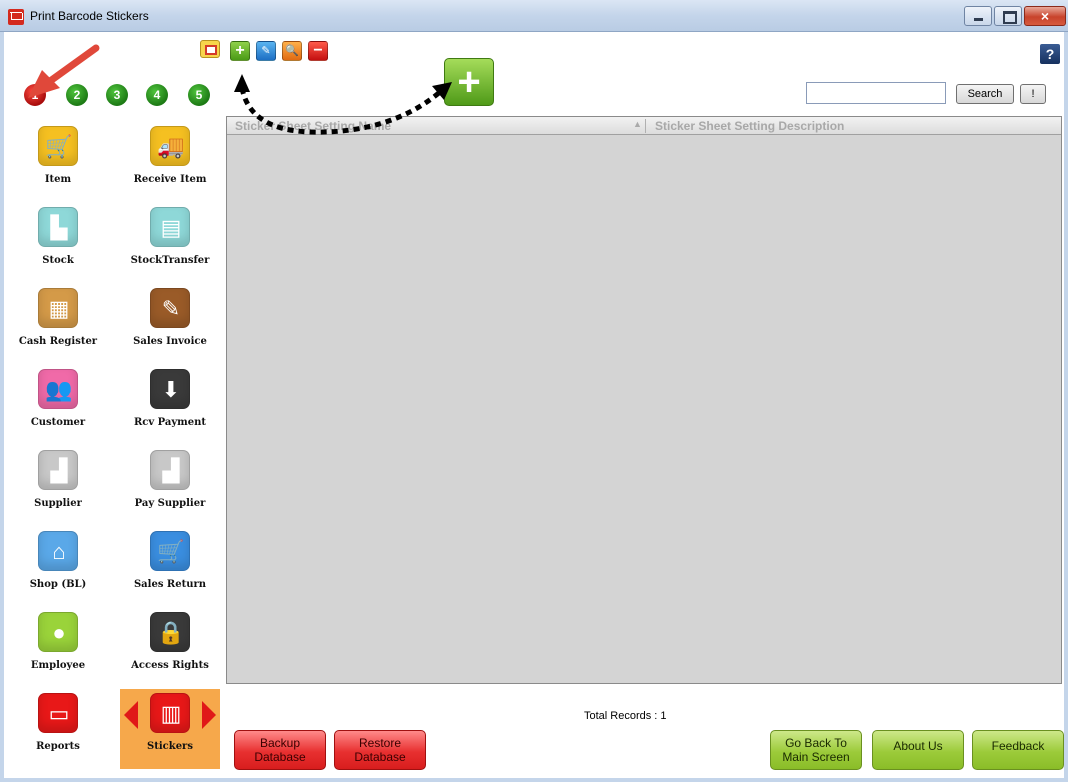  I want to click on column-header-description: Sticker Sheet Setting Description, so click(749, 126).